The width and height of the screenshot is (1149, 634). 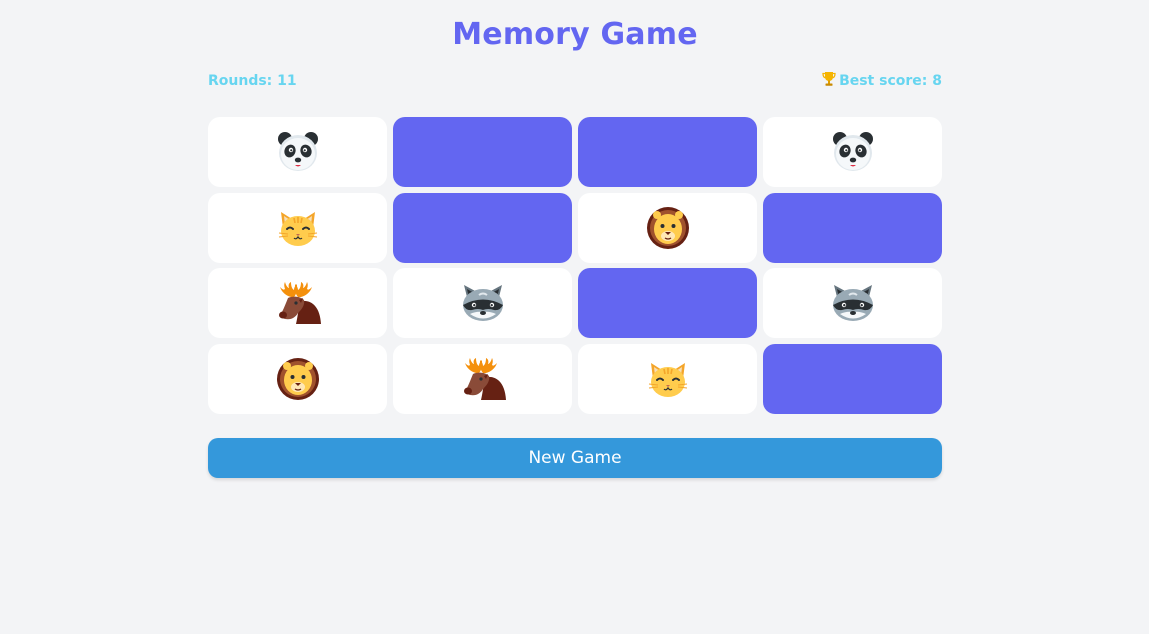 What do you see at coordinates (252, 81) in the screenshot?
I see `rounds-counter: Rounds: 11` at bounding box center [252, 81].